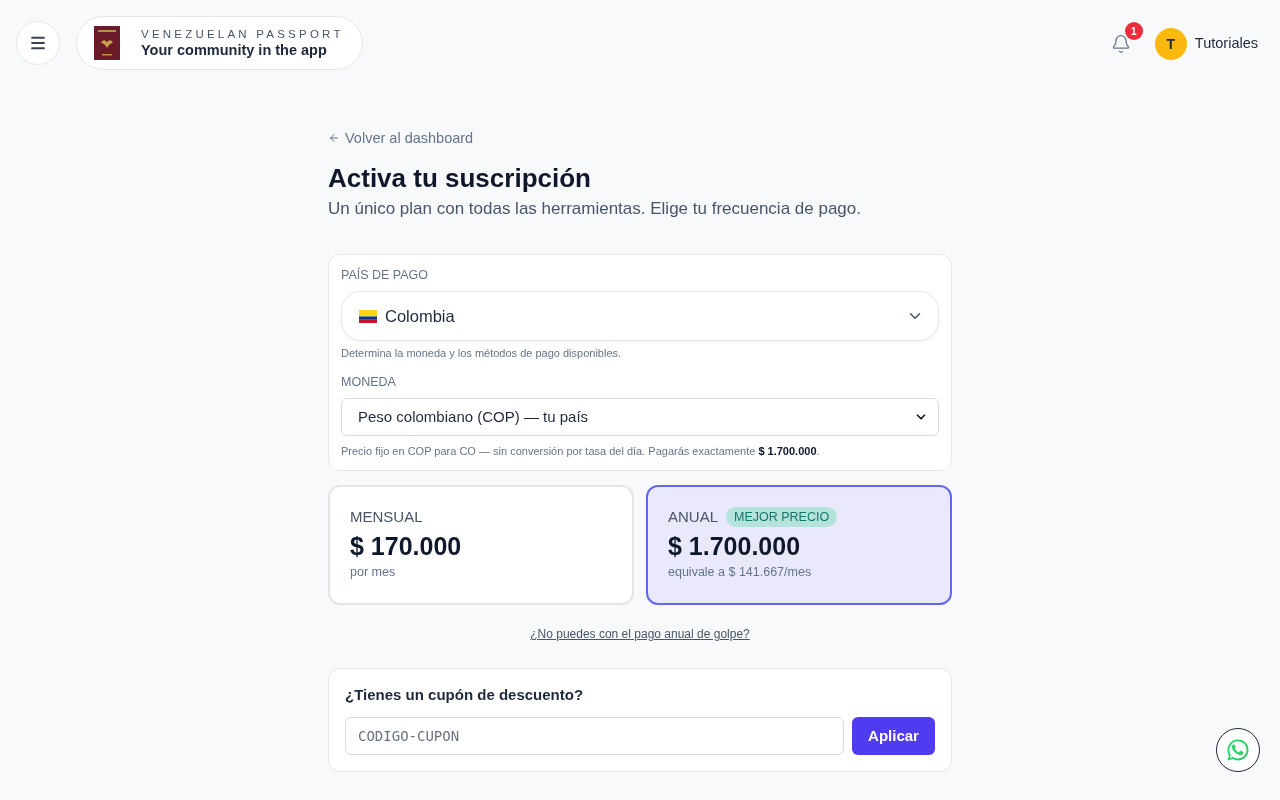  Describe the element at coordinates (369, 382) in the screenshot. I see `currency-label: MONEDA` at that location.